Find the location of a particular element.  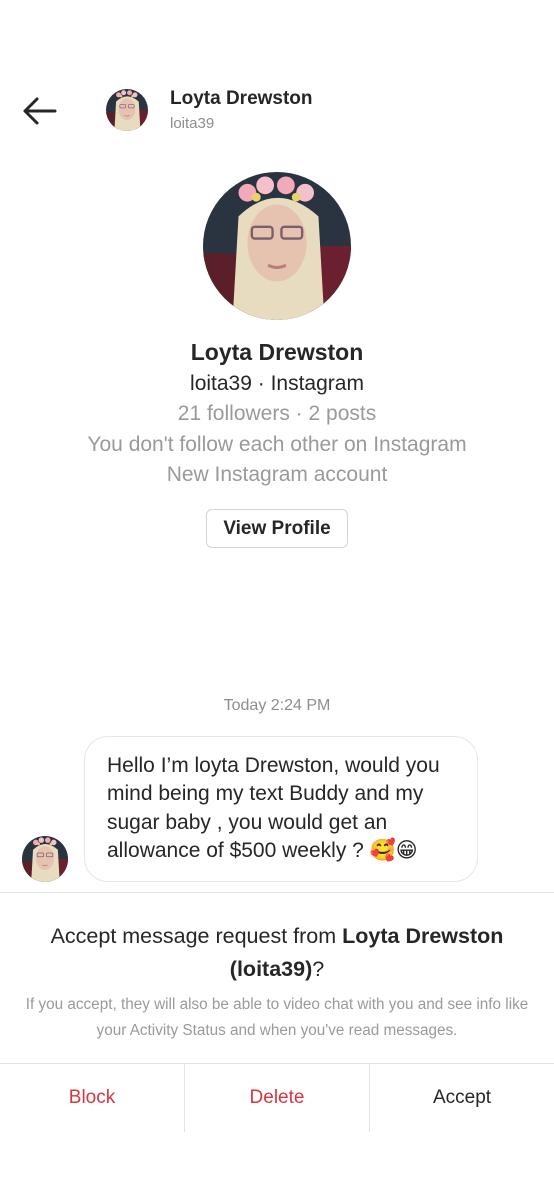

request-title-suffix: ? is located at coordinates (318, 969).